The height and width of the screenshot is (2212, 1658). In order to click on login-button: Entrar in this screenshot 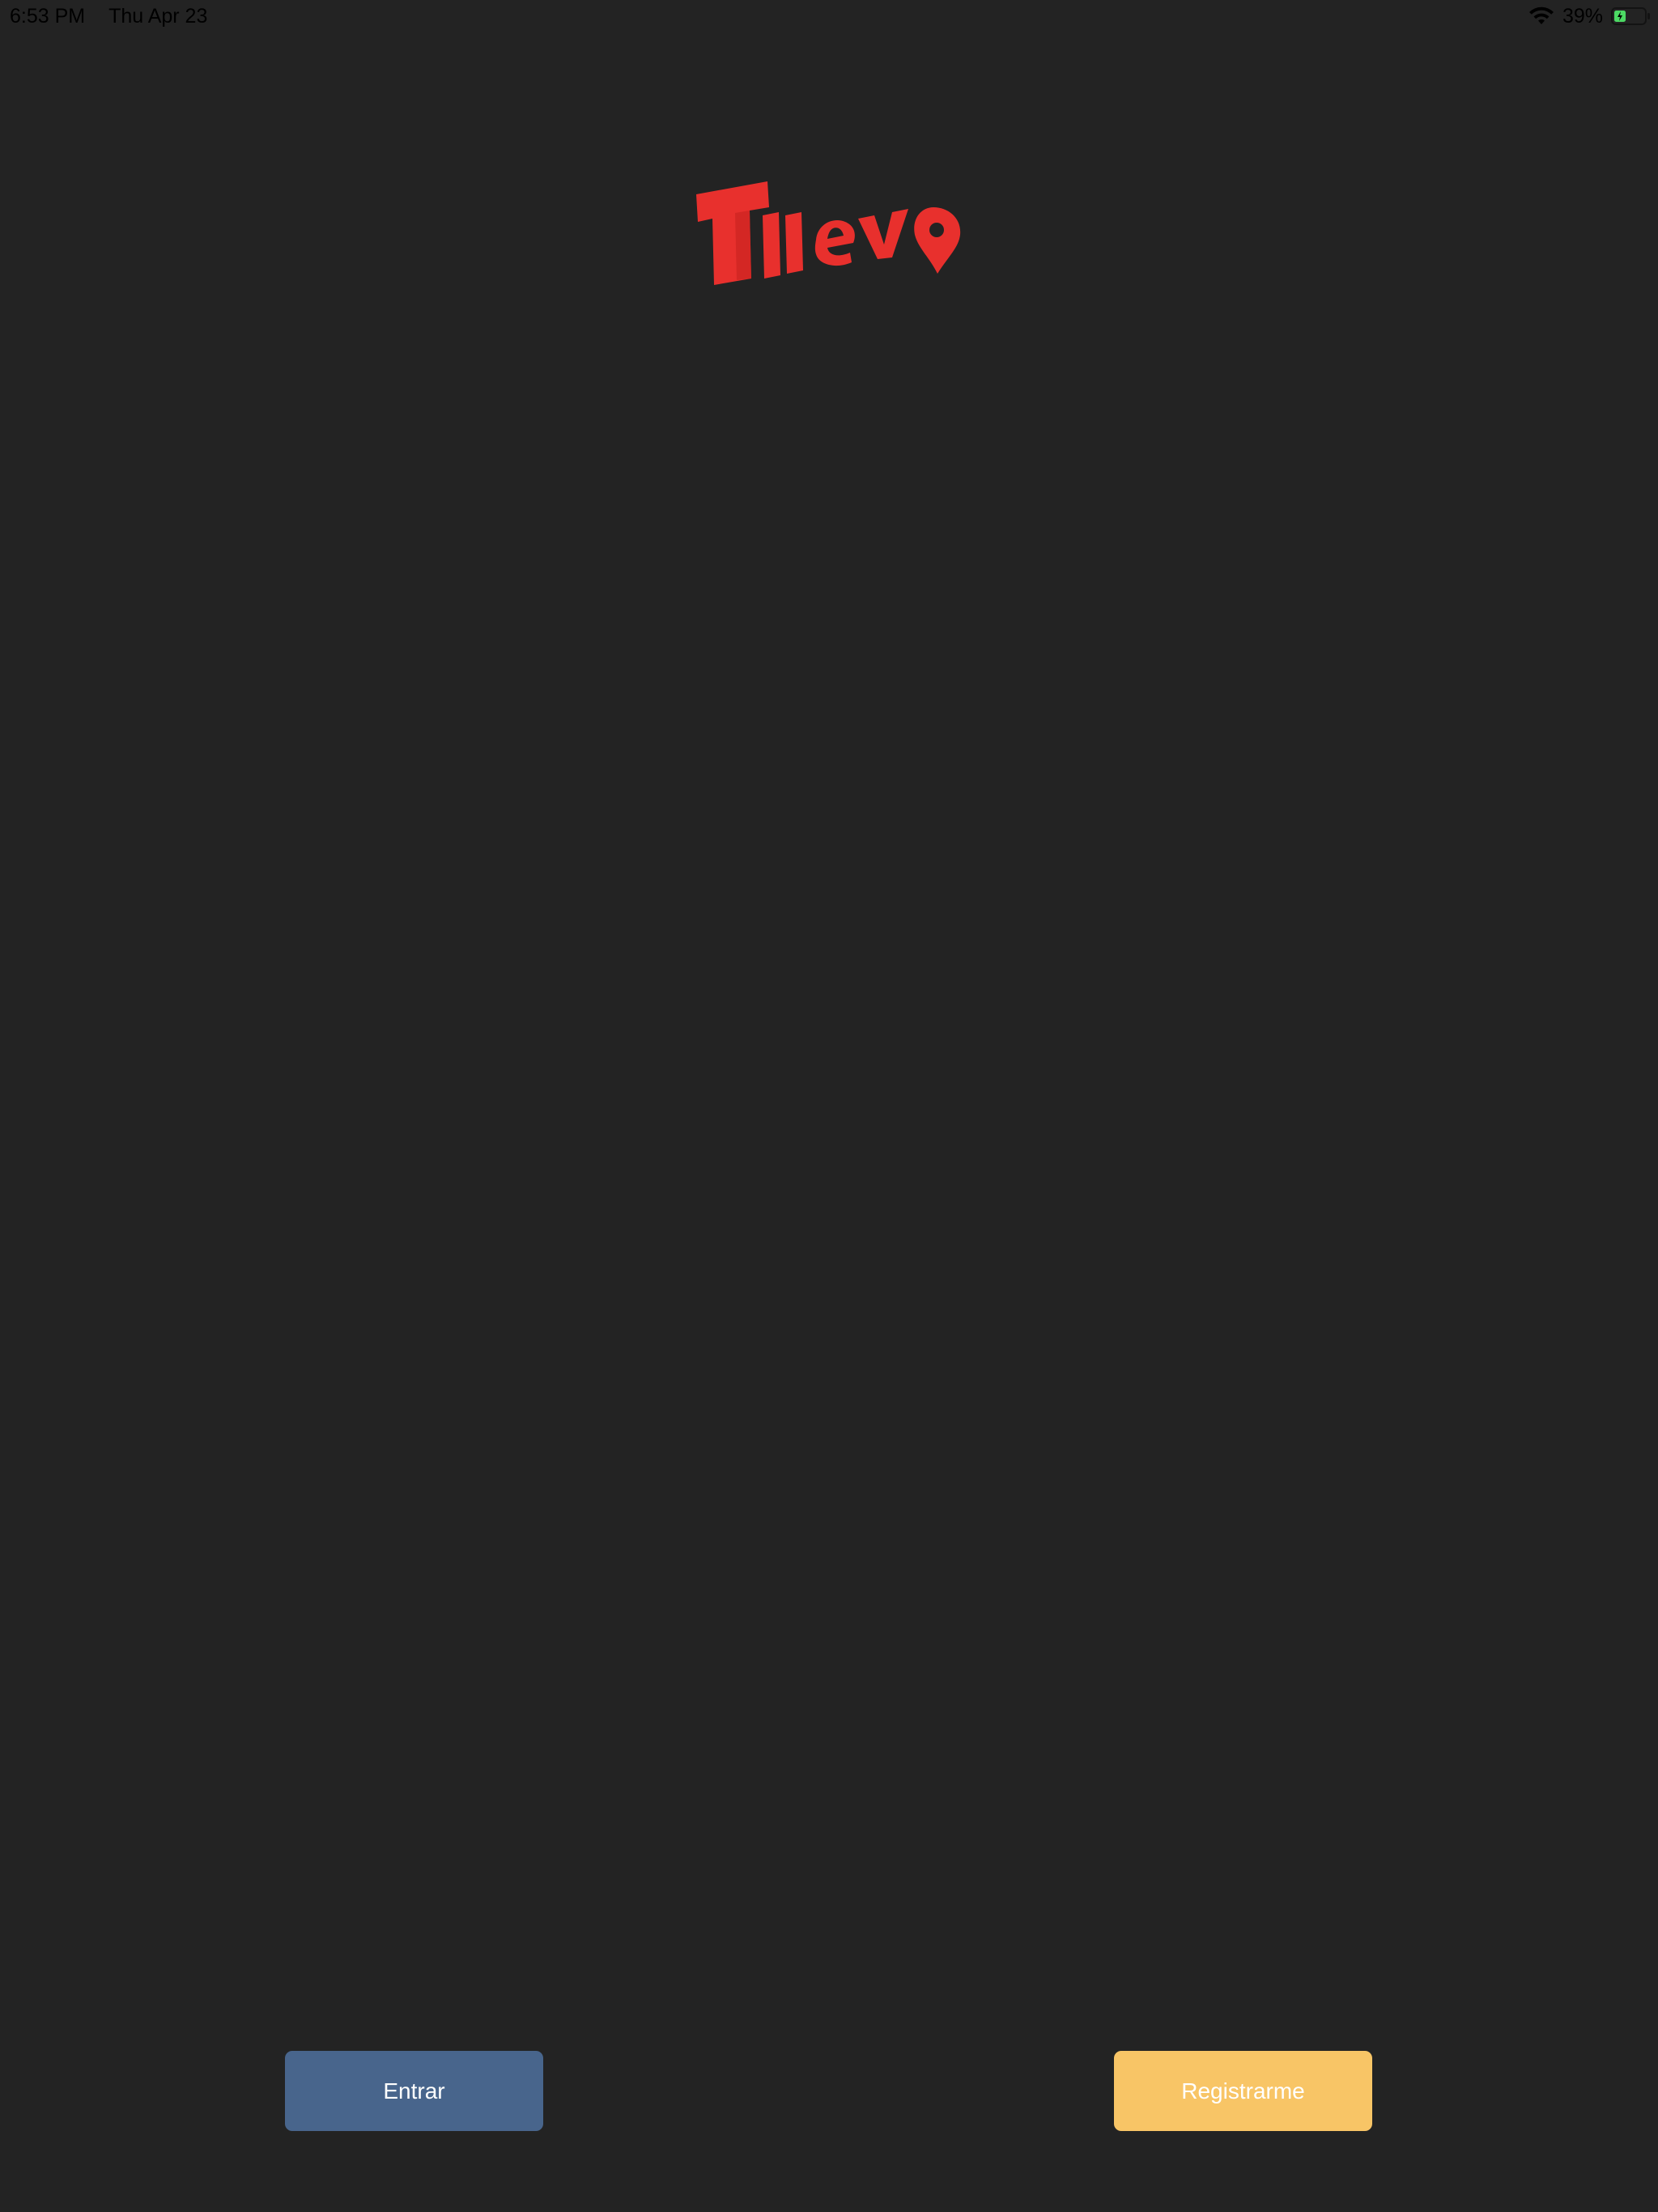, I will do `click(414, 2091)`.